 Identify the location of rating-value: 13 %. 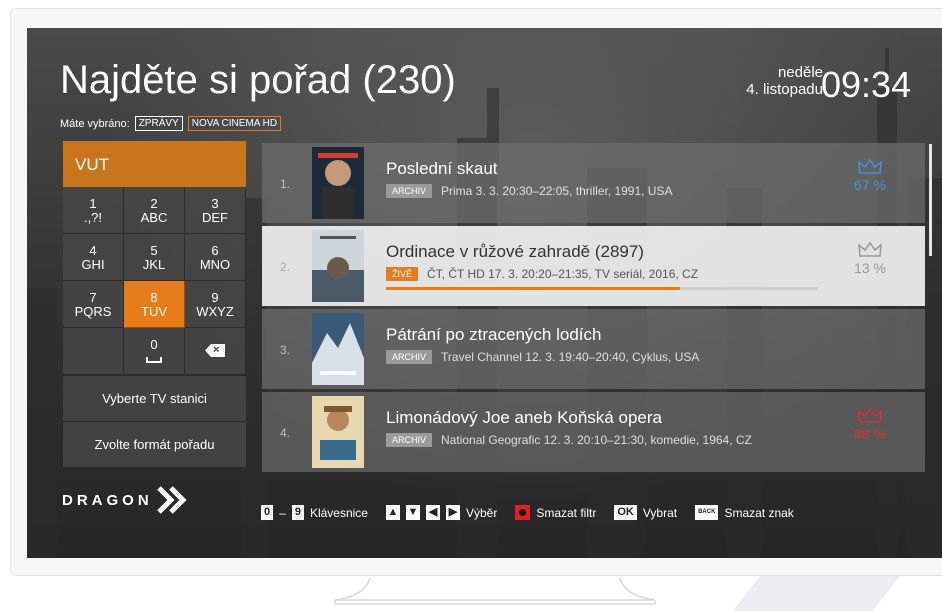
(870, 268).